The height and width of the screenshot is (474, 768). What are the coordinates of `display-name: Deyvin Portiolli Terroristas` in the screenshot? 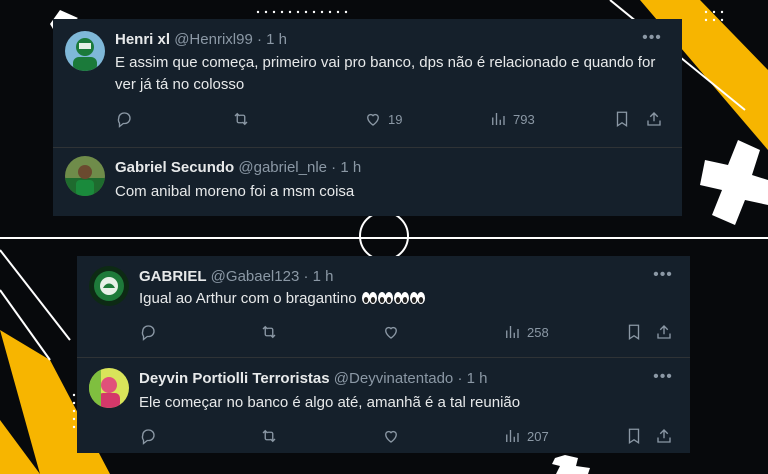 It's located at (234, 378).